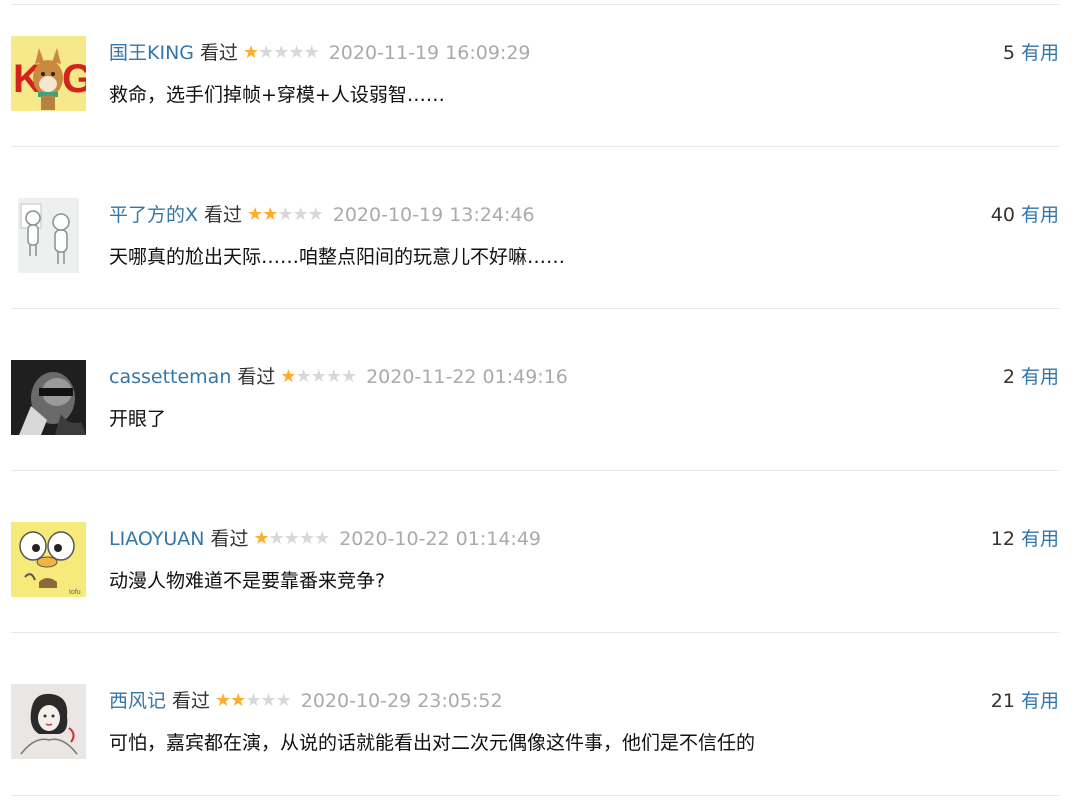 This screenshot has width=1080, height=808. Describe the element at coordinates (429, 53) in the screenshot. I see `comment-time: 2020-11-19 16:09:29` at that location.